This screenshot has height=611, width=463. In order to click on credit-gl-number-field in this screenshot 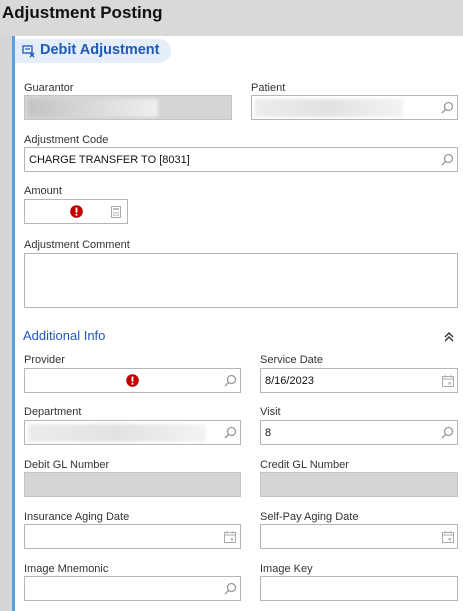, I will do `click(359, 484)`.